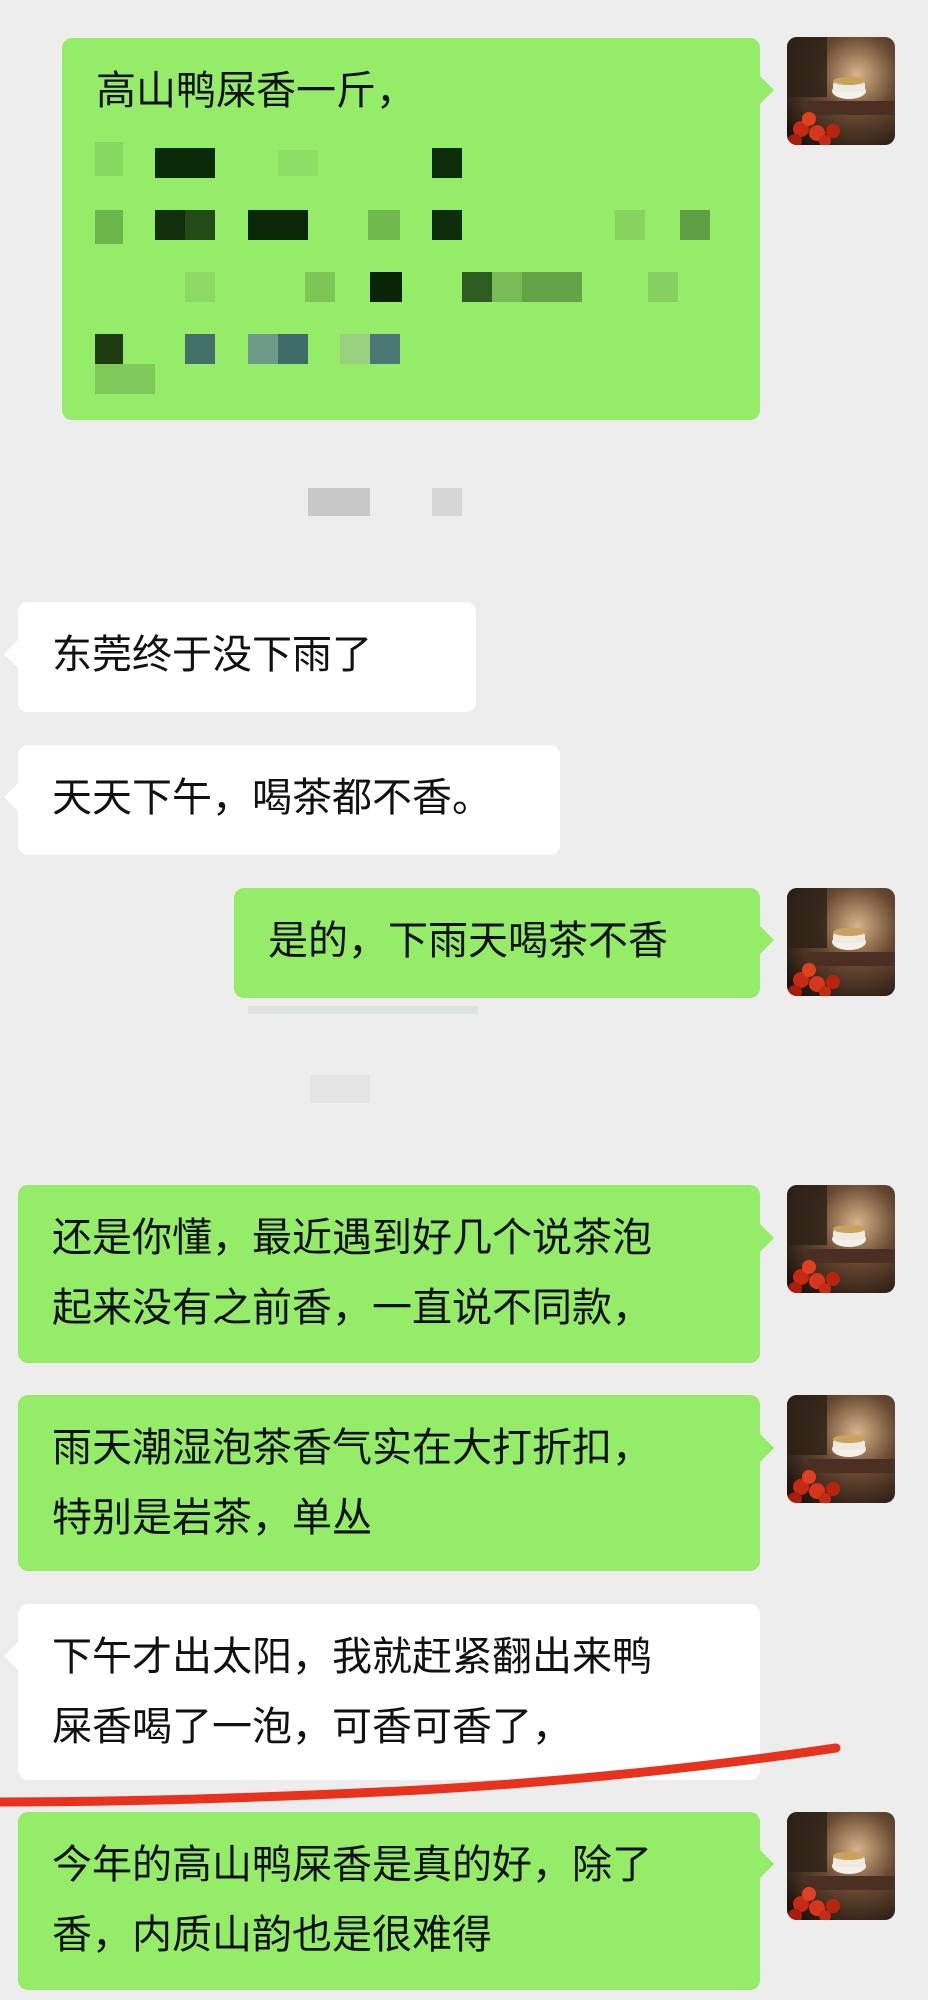  I want to click on message-text-line: 是的，下雨天喝茶不香, so click(468, 941).